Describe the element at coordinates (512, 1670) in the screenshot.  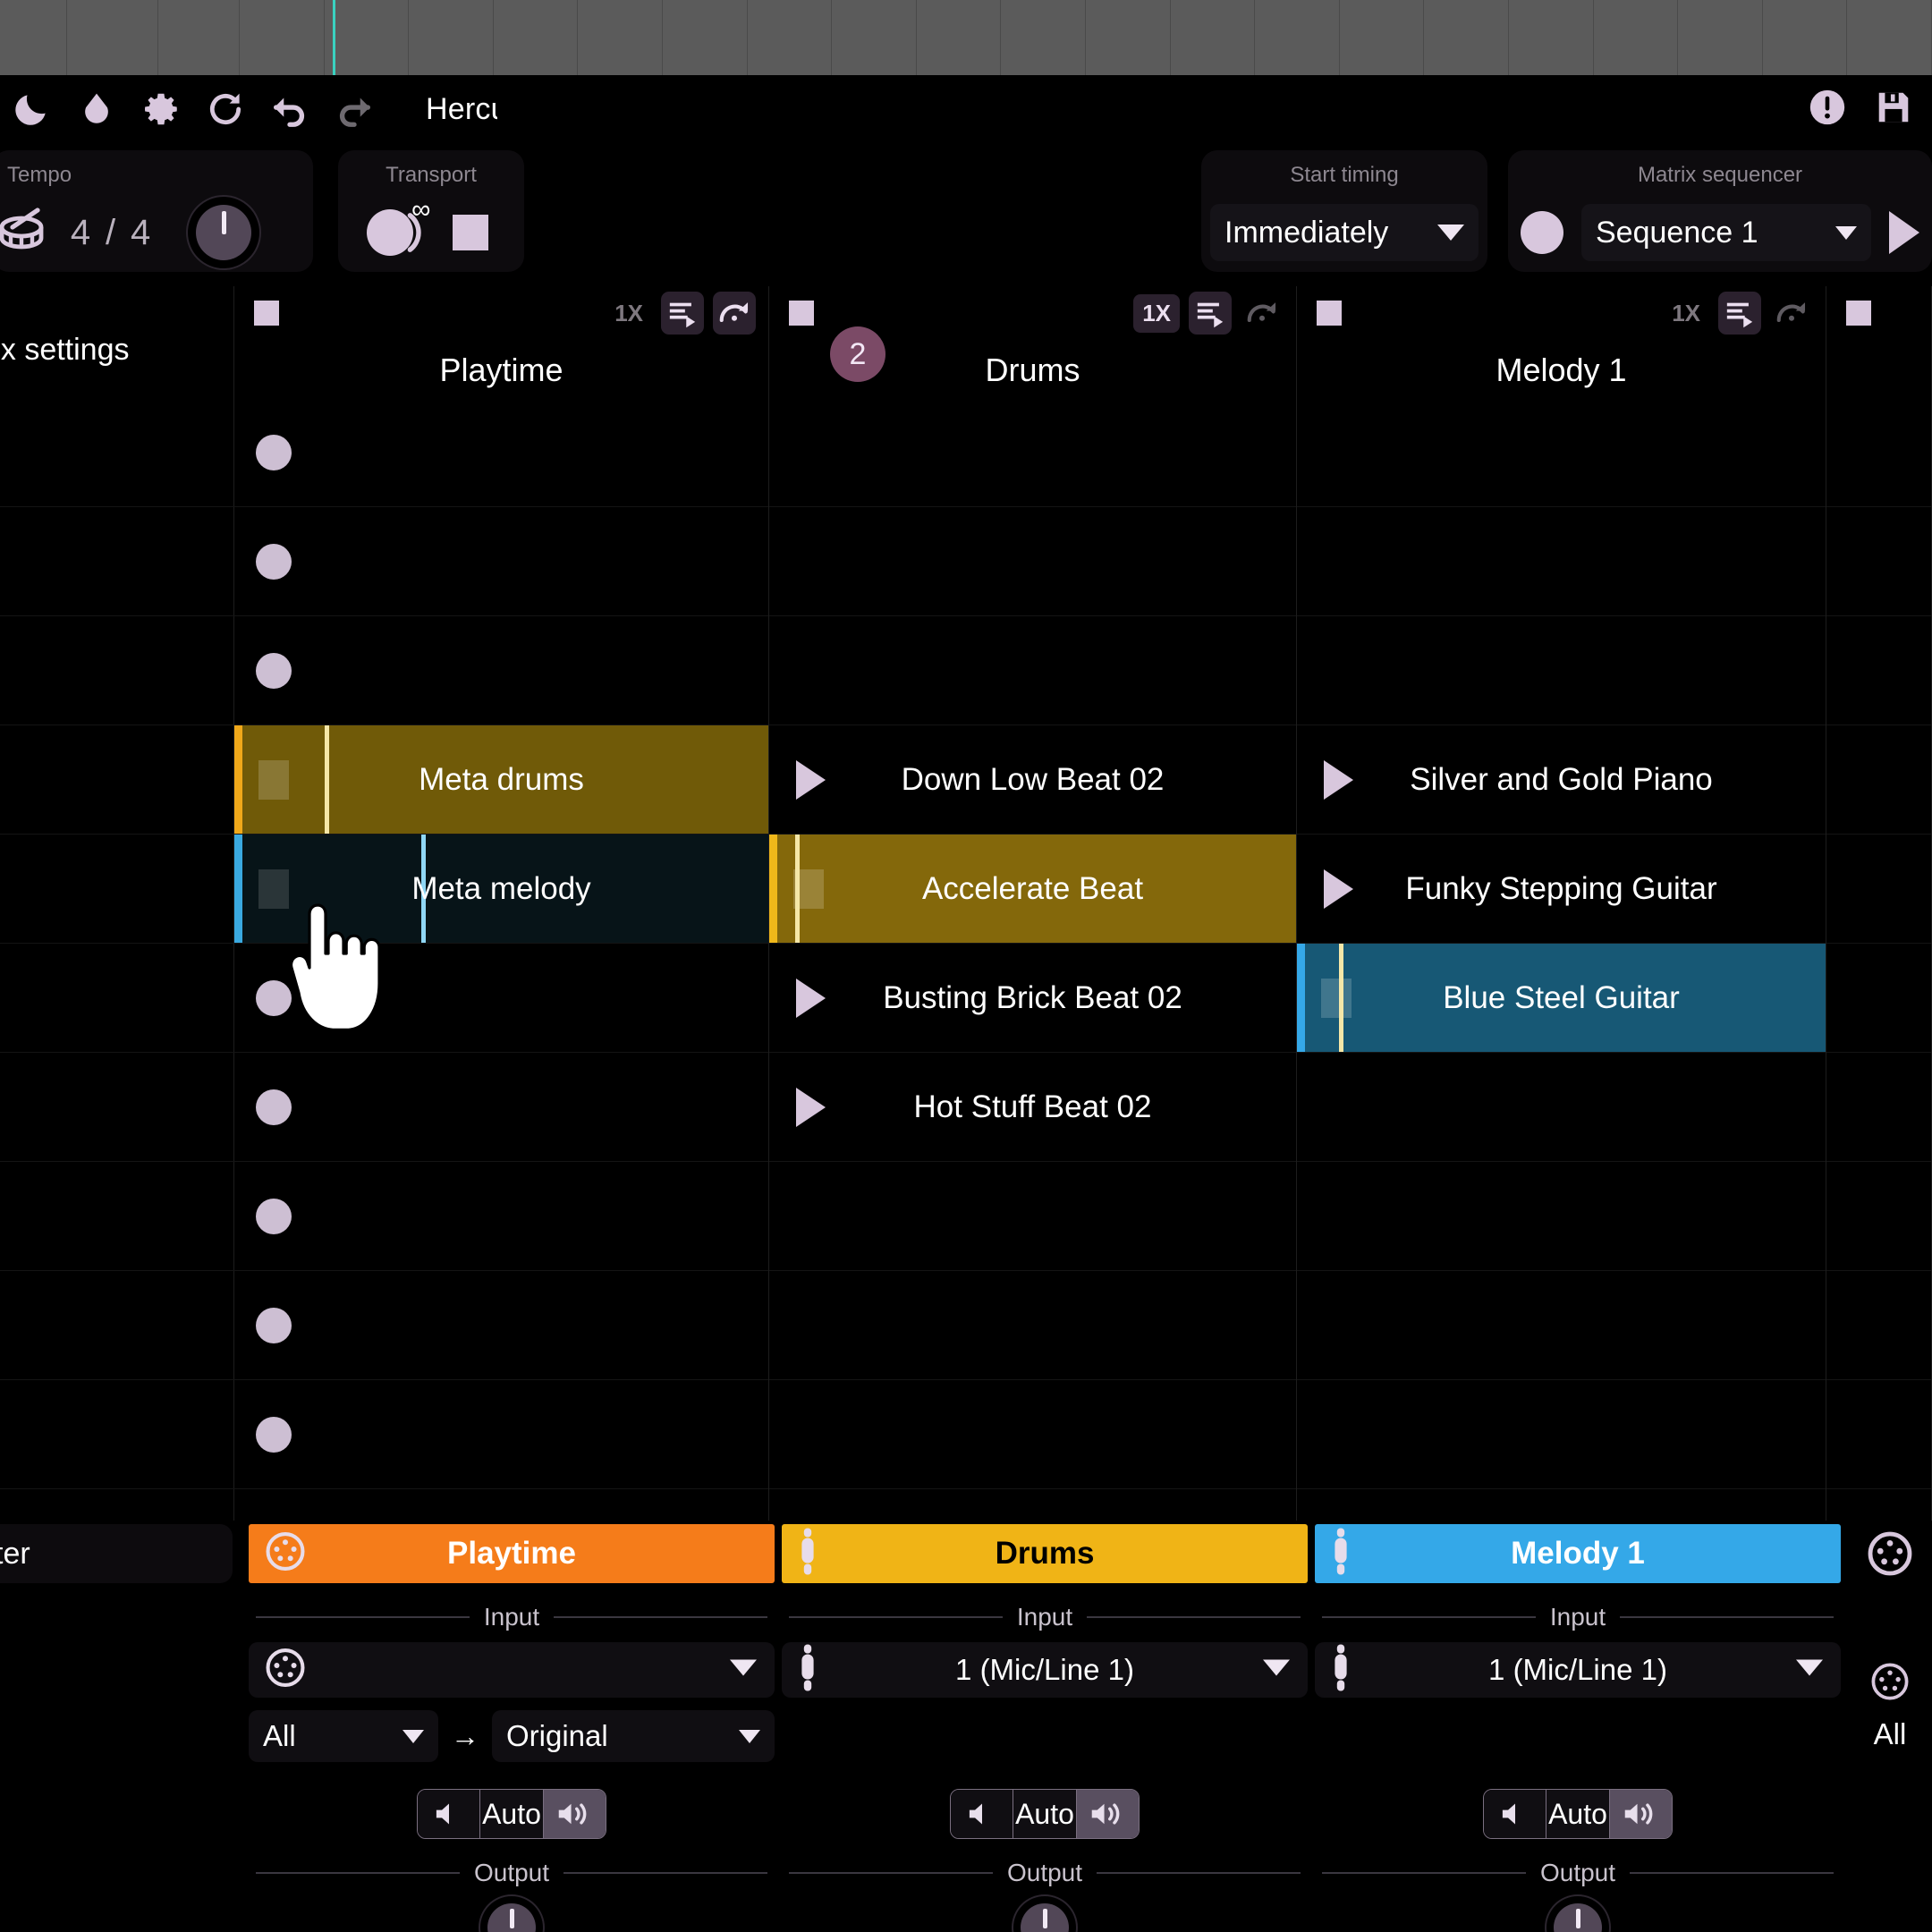
I see `input-dropdown` at that location.